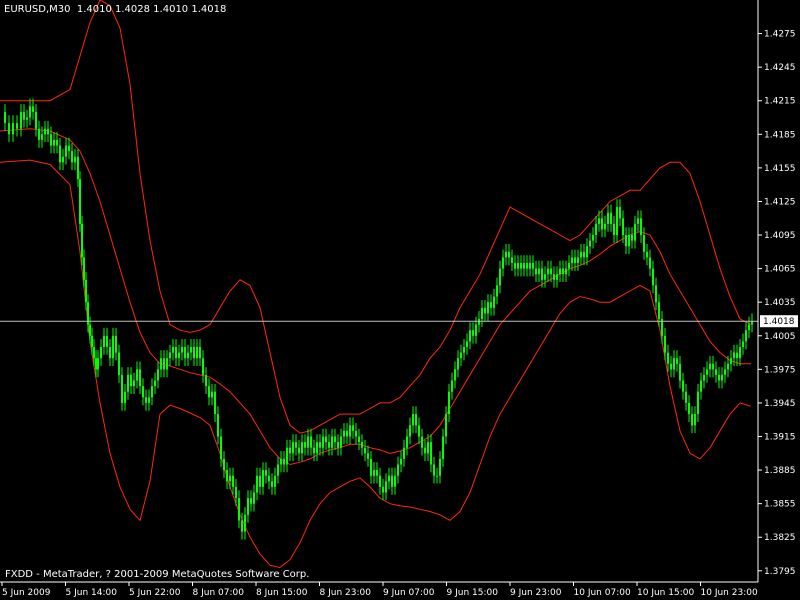  Describe the element at coordinates (780, 572) in the screenshot. I see `y-tick-label: 1.3795` at that location.